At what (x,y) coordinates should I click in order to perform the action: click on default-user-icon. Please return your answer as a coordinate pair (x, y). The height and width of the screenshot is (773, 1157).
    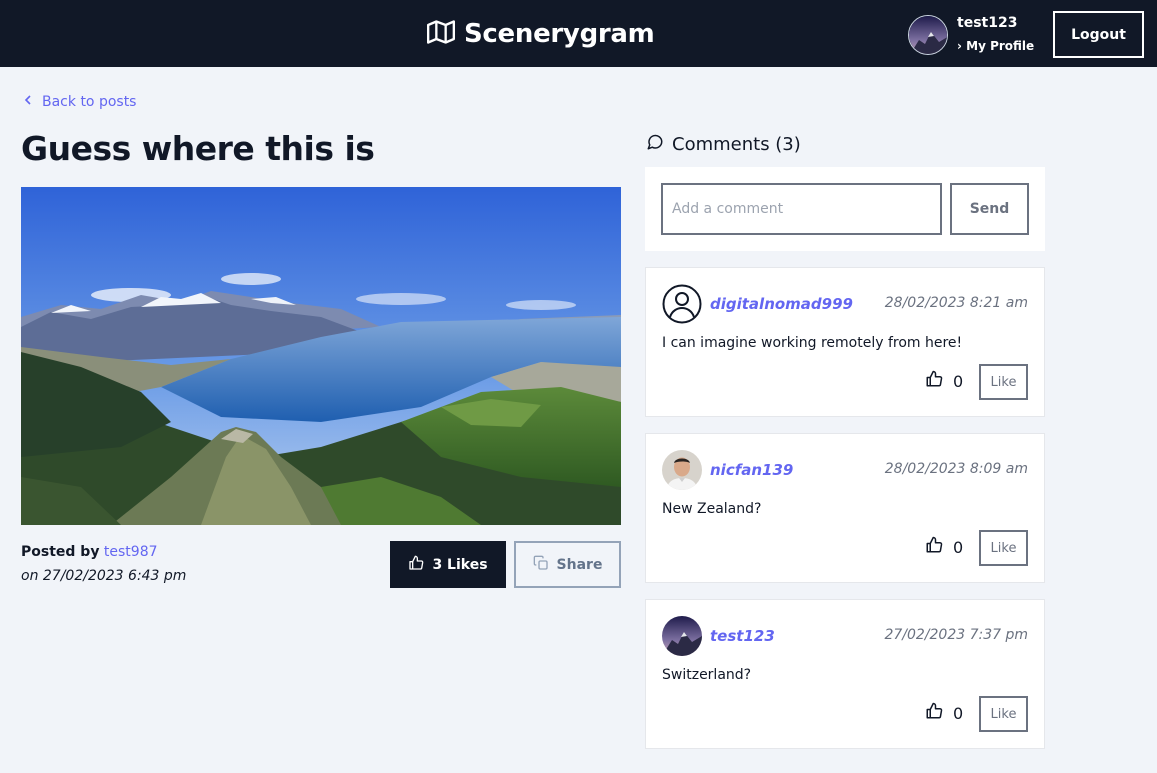
    Looking at the image, I should click on (682, 304).